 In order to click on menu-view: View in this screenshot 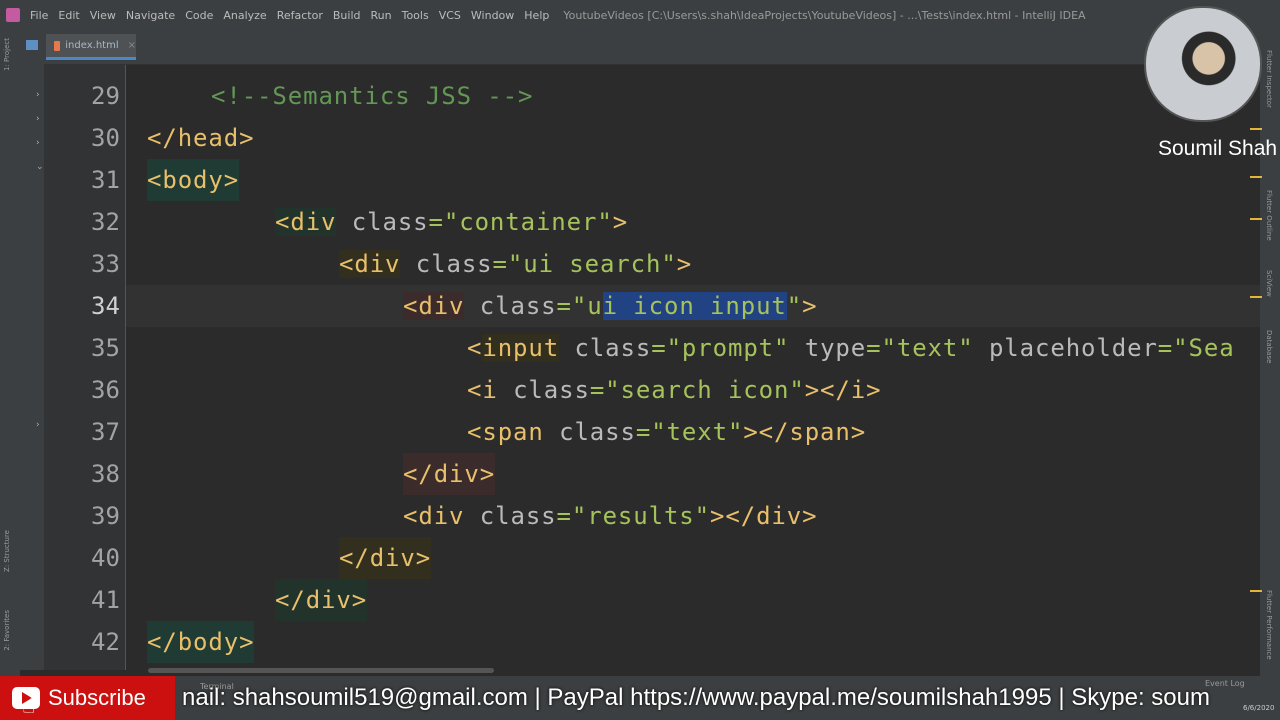, I will do `click(104, 15)`.